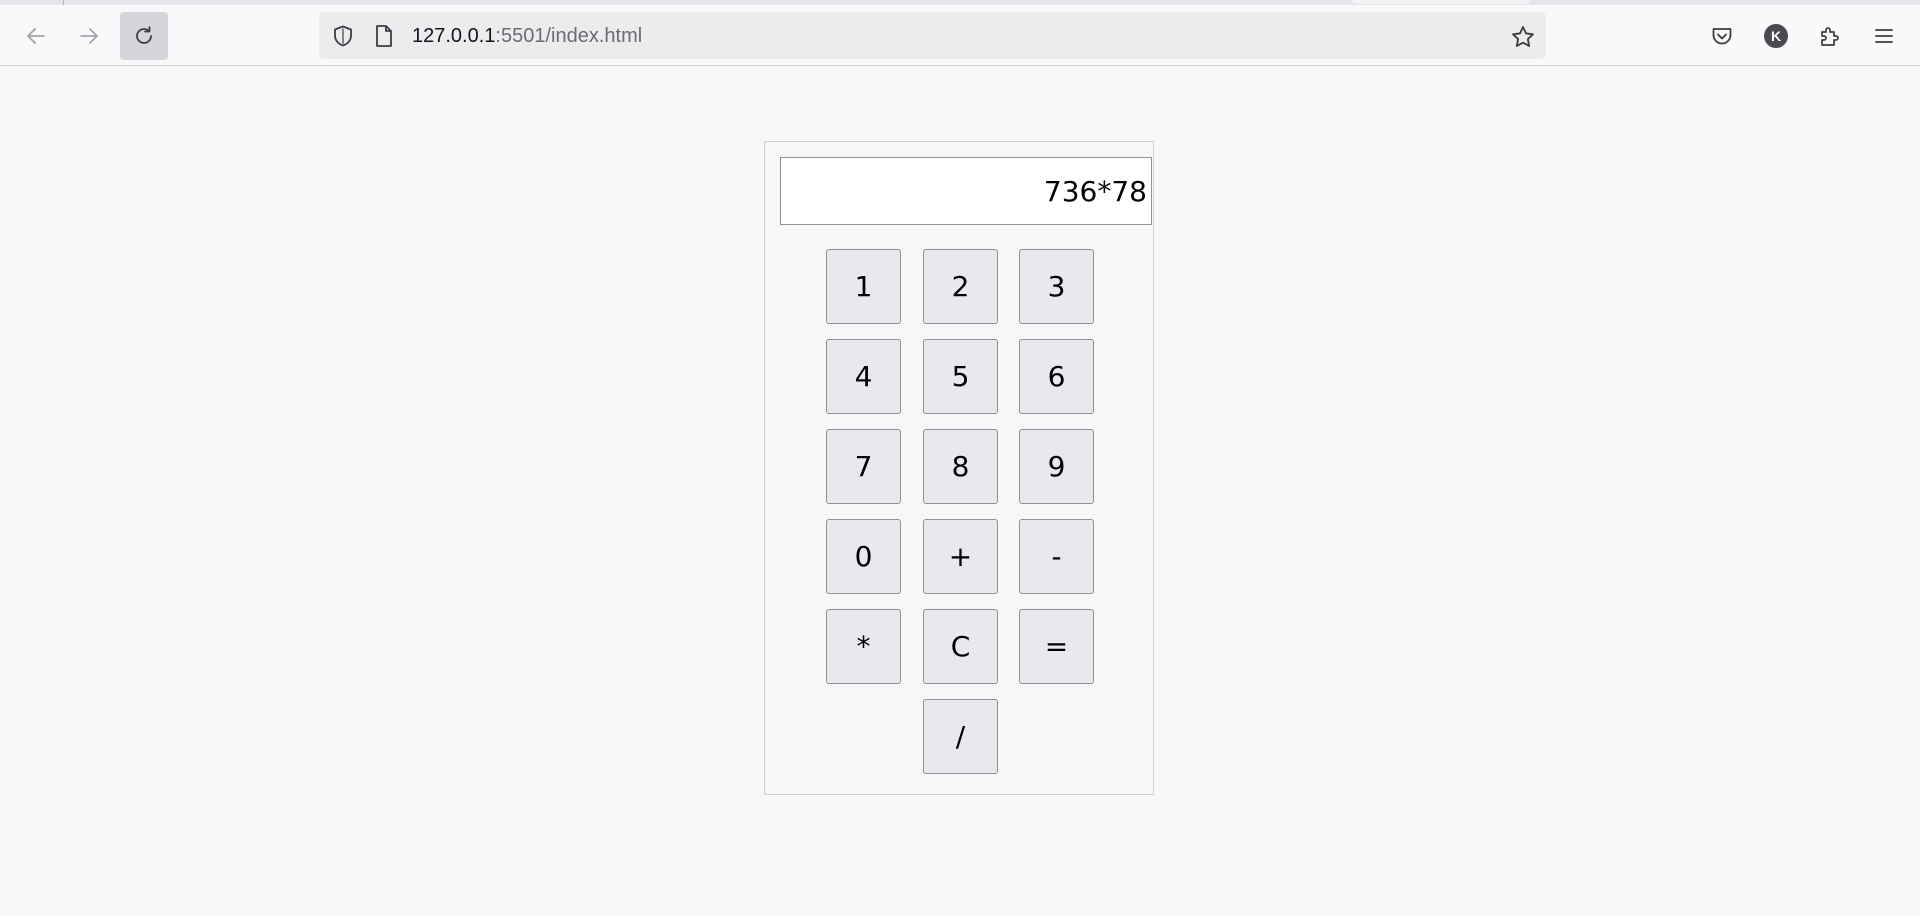 Image resolution: width=1920 pixels, height=916 pixels. What do you see at coordinates (960, 286) in the screenshot?
I see `key-2: 2` at bounding box center [960, 286].